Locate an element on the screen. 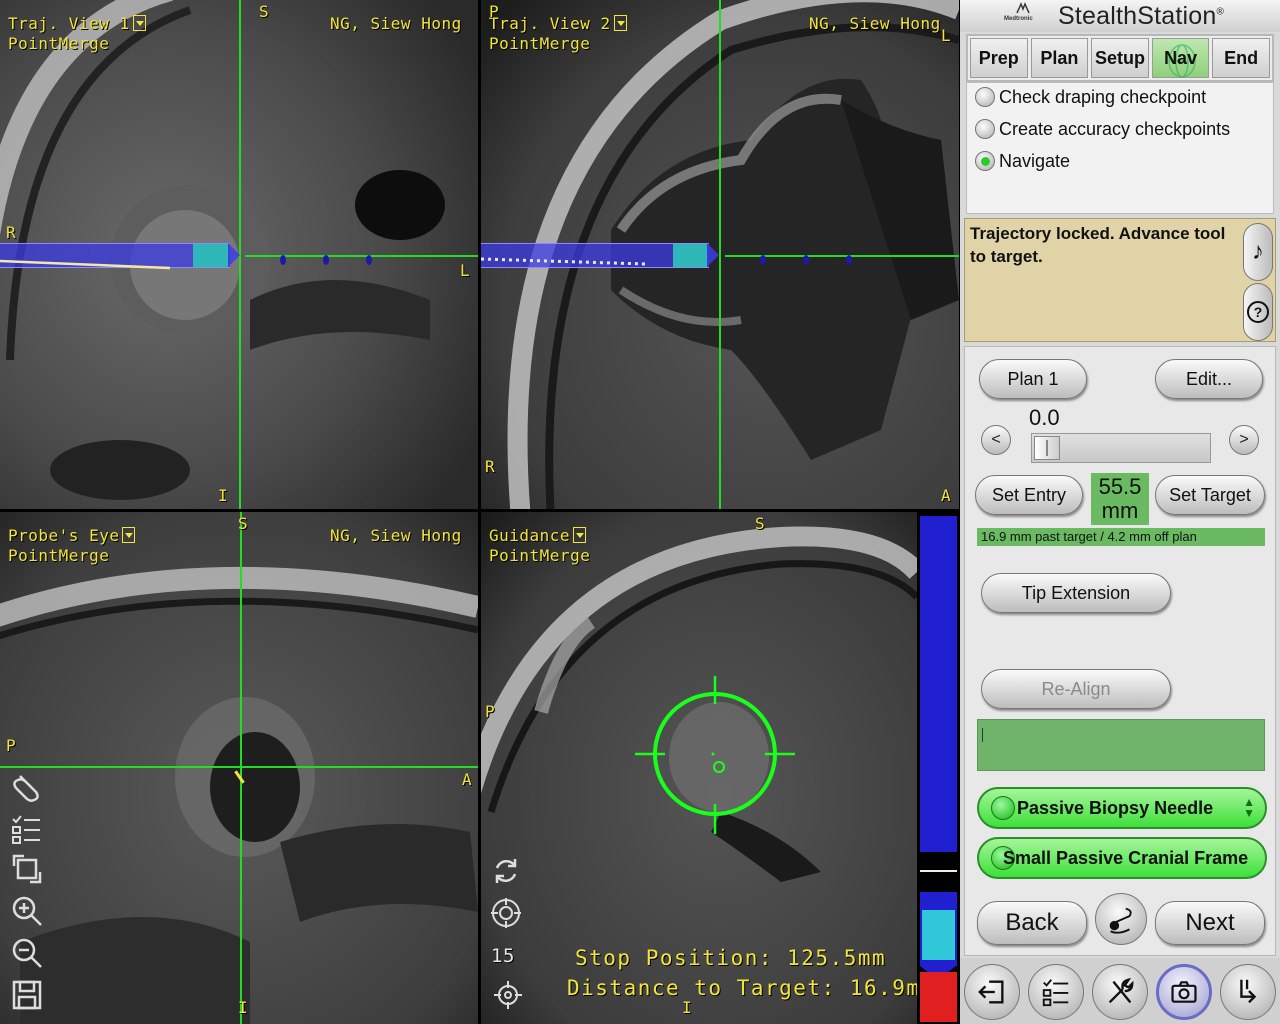 The image size is (1280, 1024). orient-left: R is located at coordinates (11, 232).